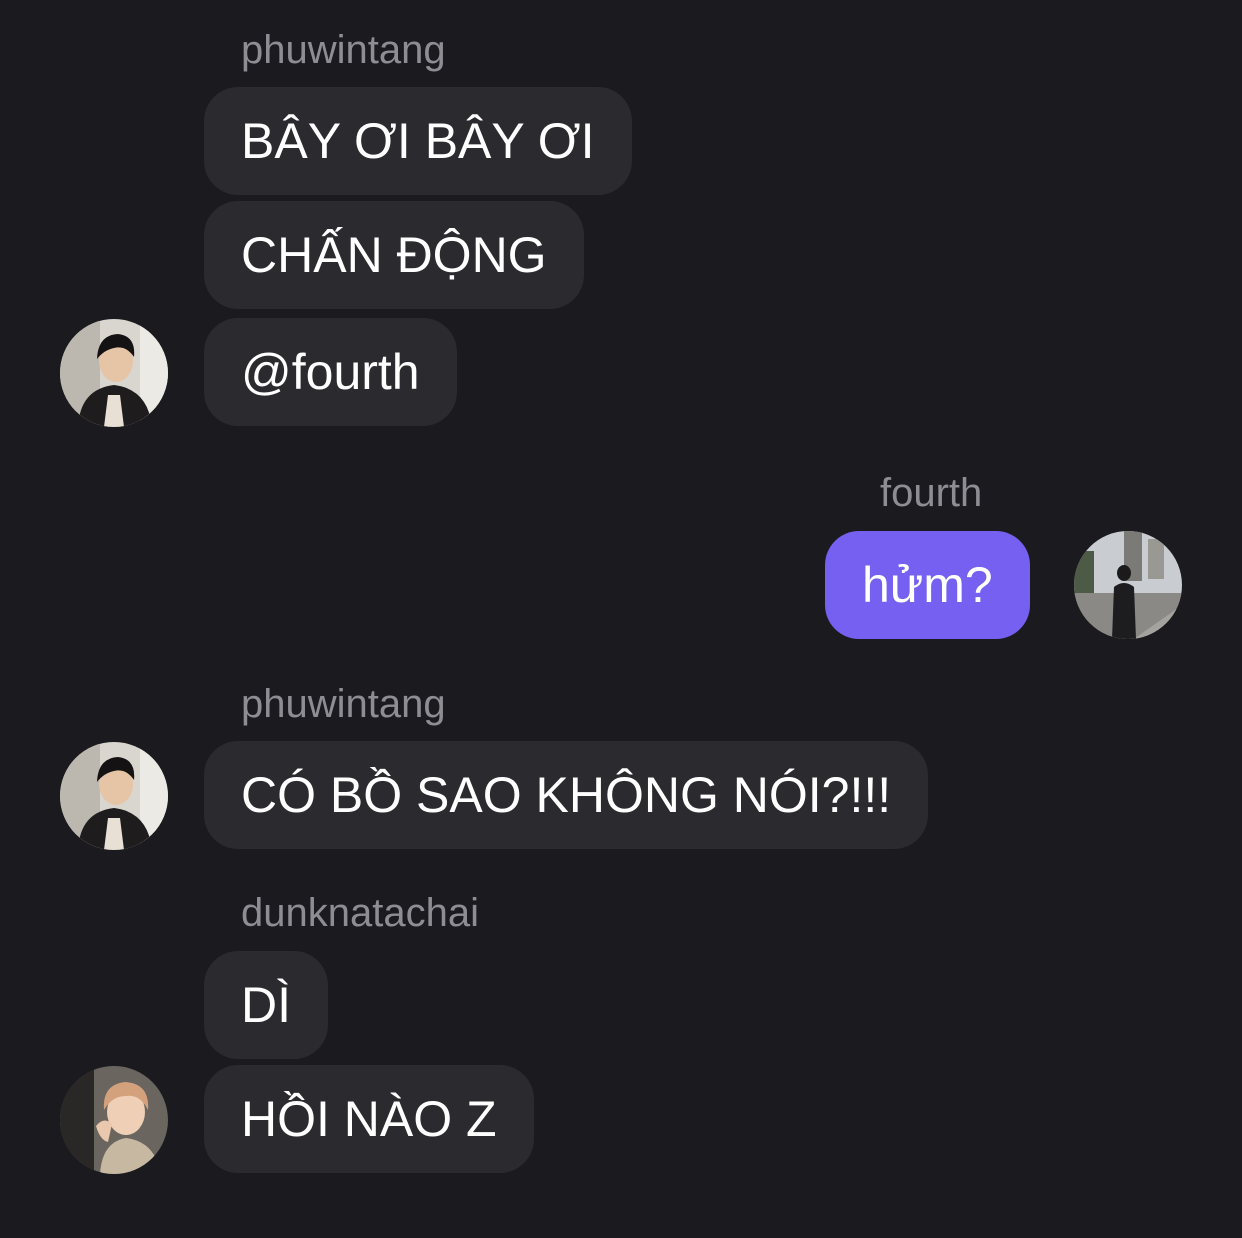 The height and width of the screenshot is (1238, 1242). What do you see at coordinates (369, 1119) in the screenshot?
I see `message-bubble: HỒI NÀO Z` at bounding box center [369, 1119].